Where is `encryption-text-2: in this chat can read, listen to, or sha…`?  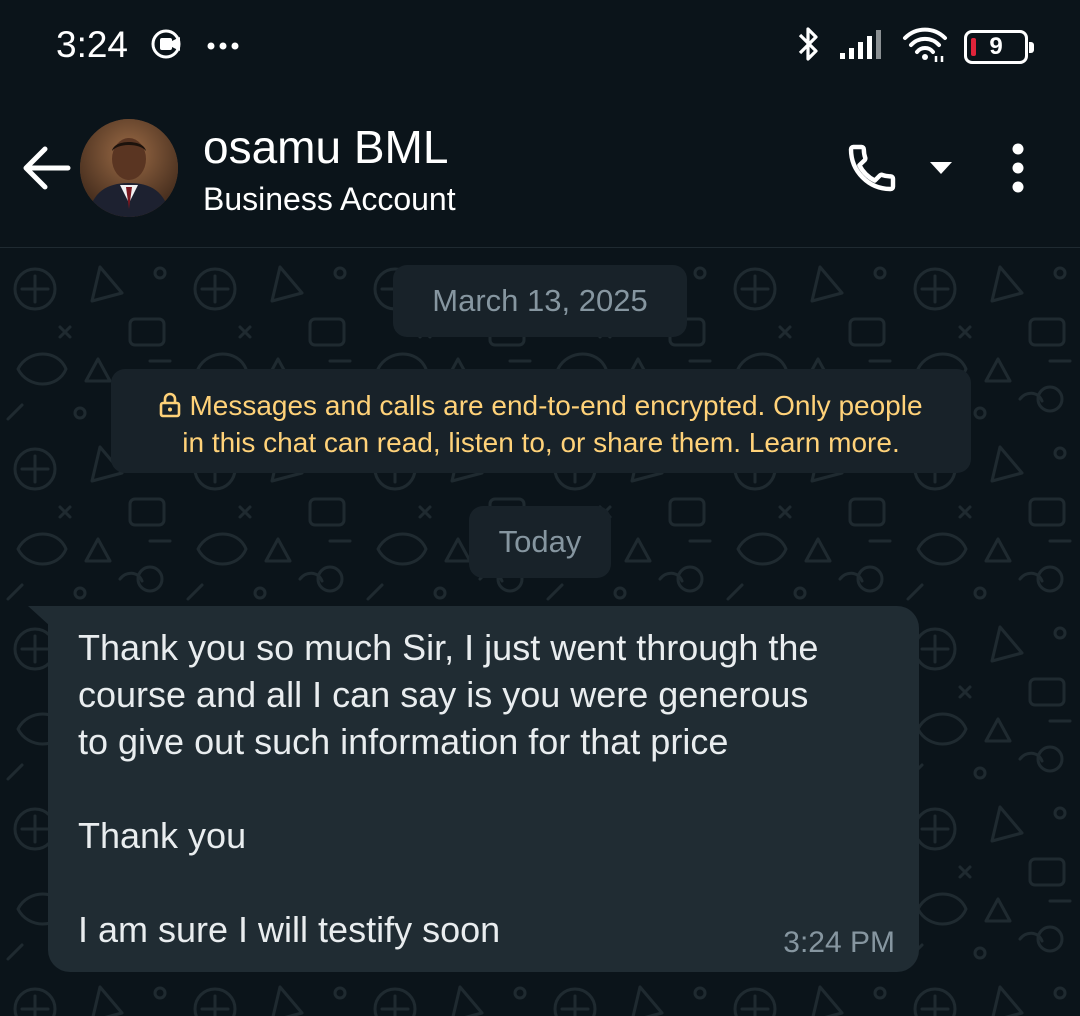
encryption-text-2: in this chat can read, listen to, or sha… is located at coordinates (541, 442).